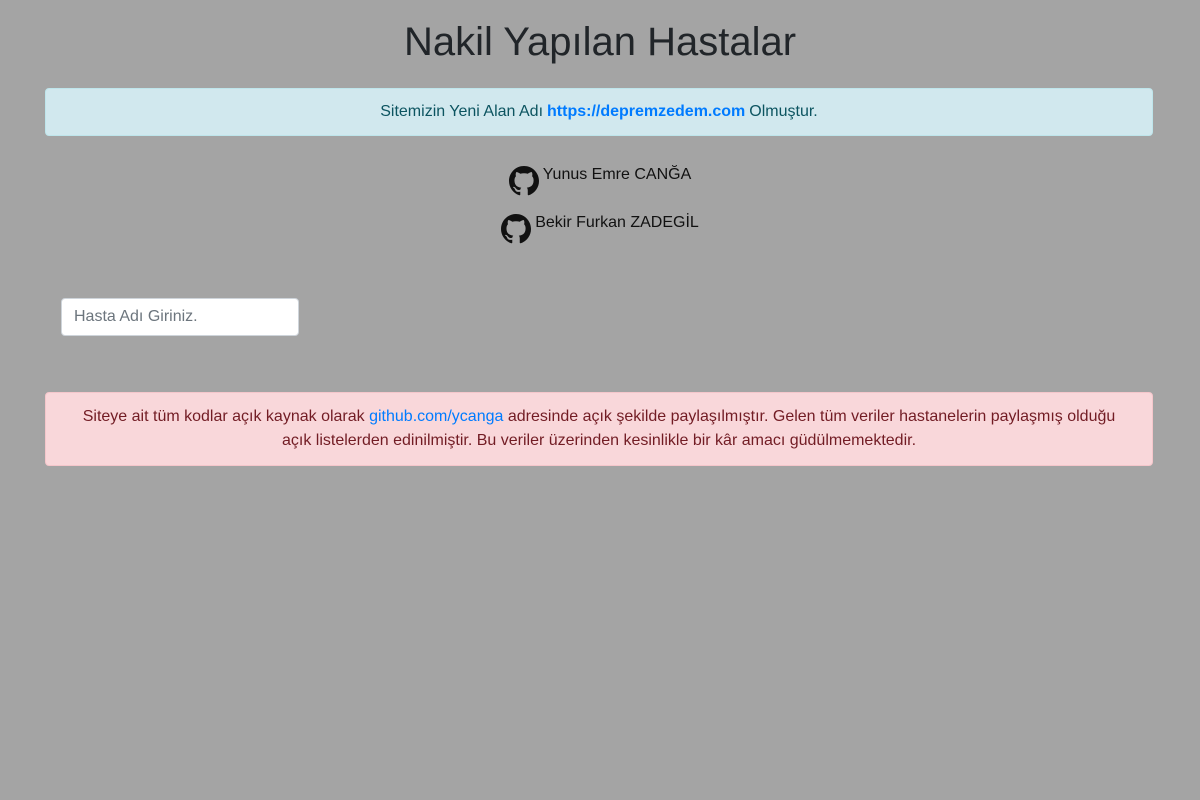 The width and height of the screenshot is (1200, 800). What do you see at coordinates (436, 416) in the screenshot?
I see `github-repo-link: github.com/ycanga` at bounding box center [436, 416].